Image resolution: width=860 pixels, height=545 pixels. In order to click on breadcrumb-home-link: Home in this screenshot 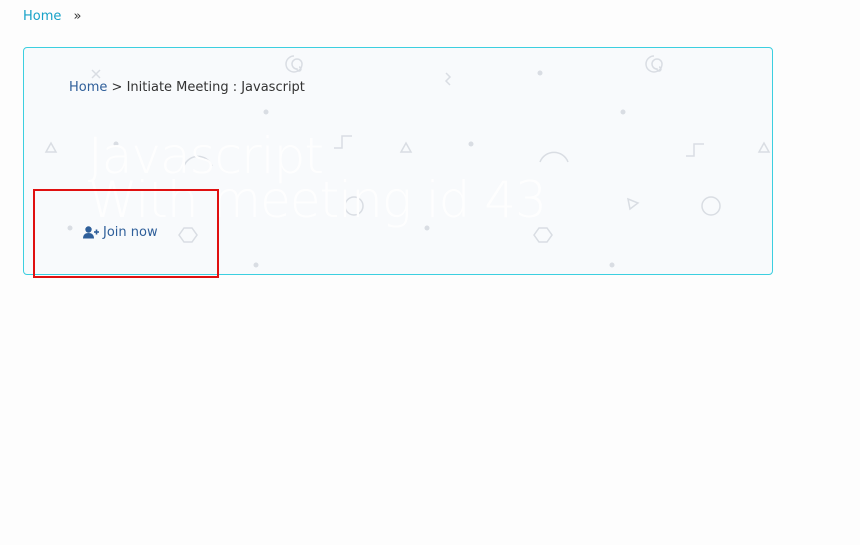, I will do `click(42, 16)`.